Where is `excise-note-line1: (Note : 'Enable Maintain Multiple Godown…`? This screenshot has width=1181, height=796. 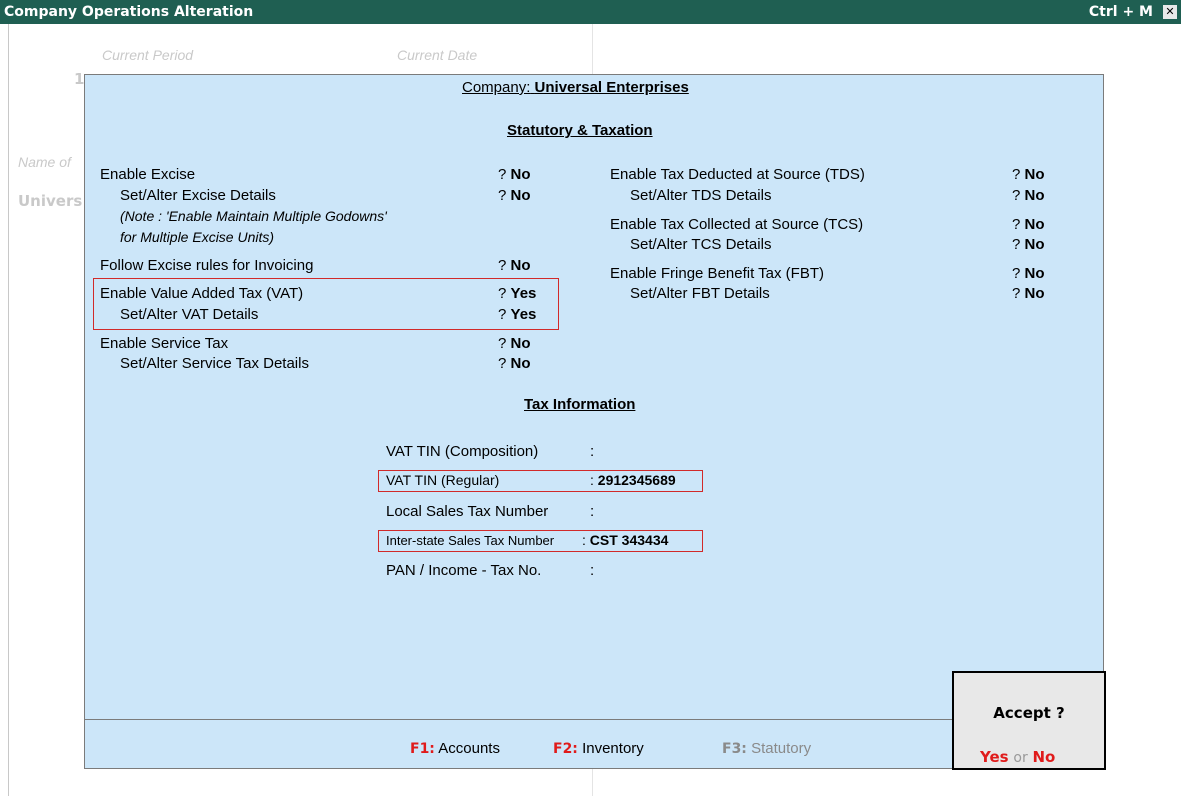
excise-note-line1: (Note : 'Enable Maintain Multiple Godown… is located at coordinates (253, 216).